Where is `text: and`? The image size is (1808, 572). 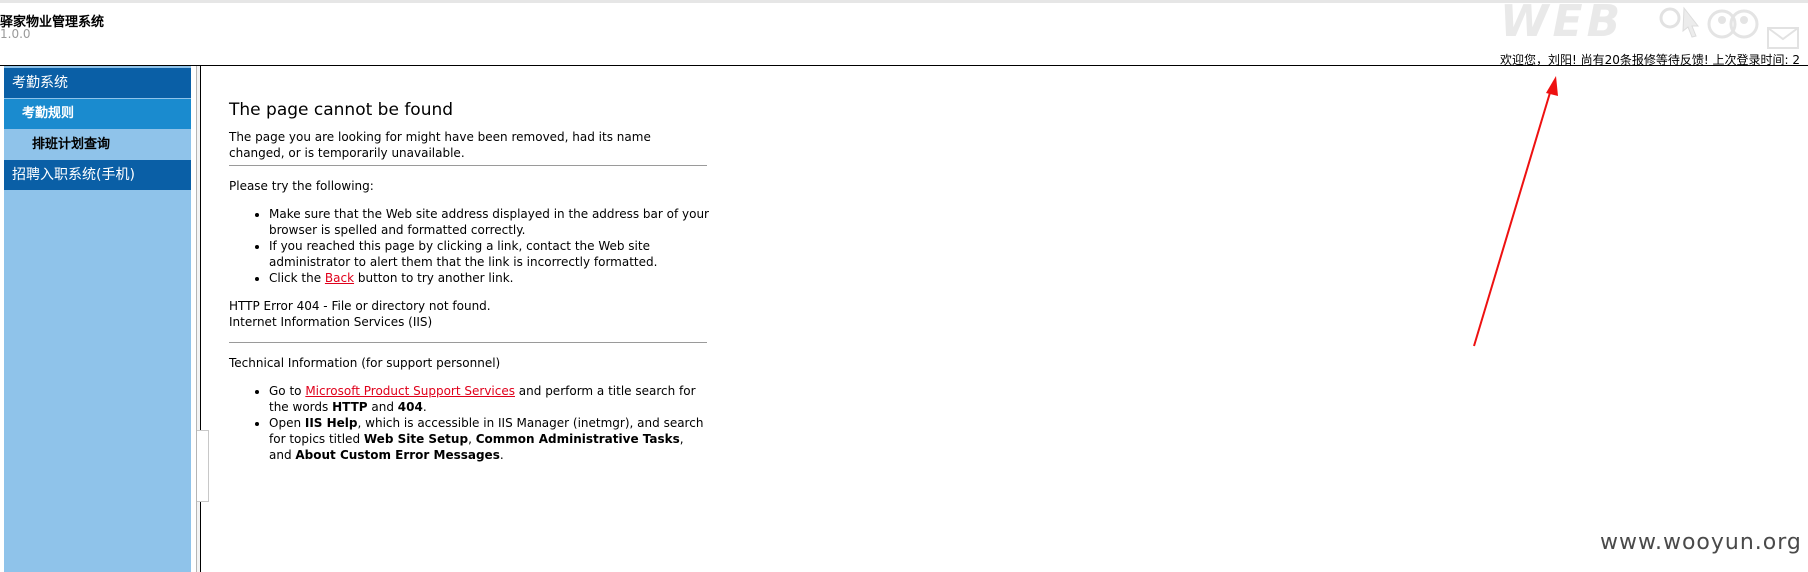
text: and is located at coordinates (382, 407).